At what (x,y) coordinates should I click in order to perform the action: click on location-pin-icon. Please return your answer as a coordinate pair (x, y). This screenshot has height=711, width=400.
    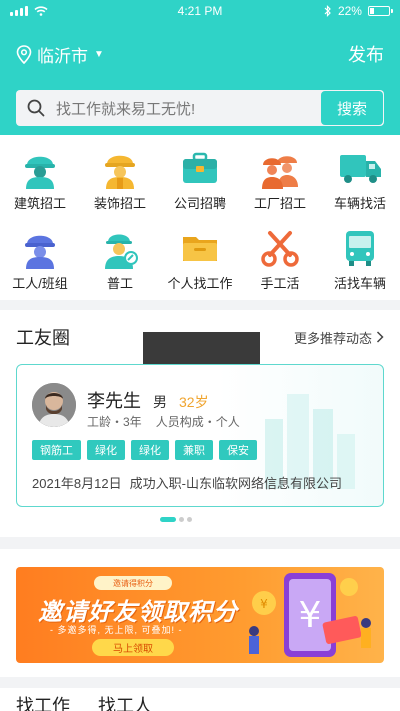
    Looking at the image, I should click on (24, 54).